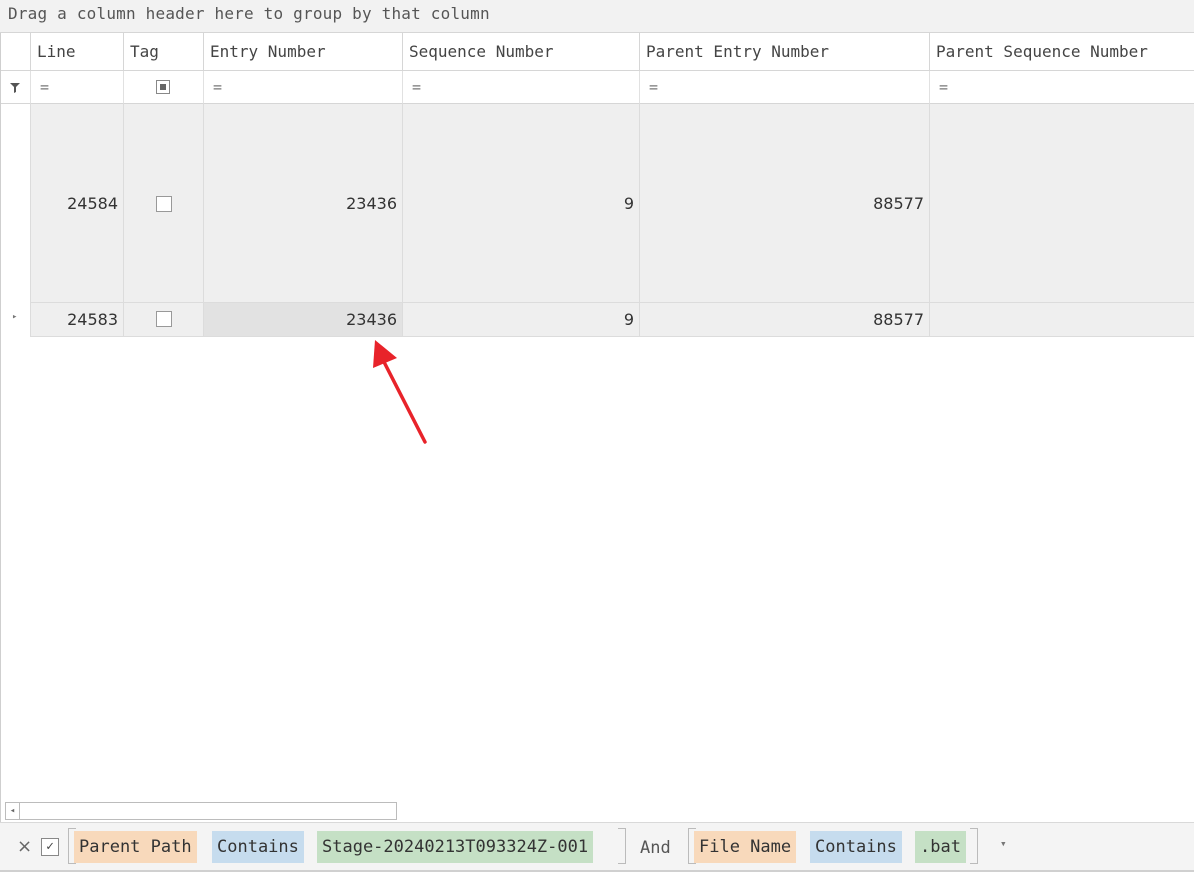 The width and height of the screenshot is (1194, 882). Describe the element at coordinates (785, 52) in the screenshot. I see `column-header-parent-entry-number: Parent Entry Number` at that location.